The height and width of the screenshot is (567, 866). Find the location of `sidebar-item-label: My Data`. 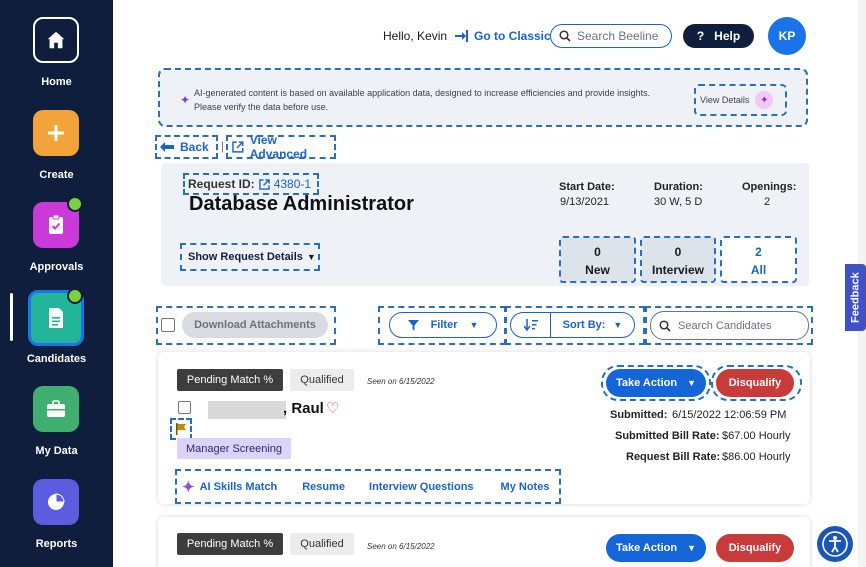

sidebar-item-label: My Data is located at coordinates (56, 451).